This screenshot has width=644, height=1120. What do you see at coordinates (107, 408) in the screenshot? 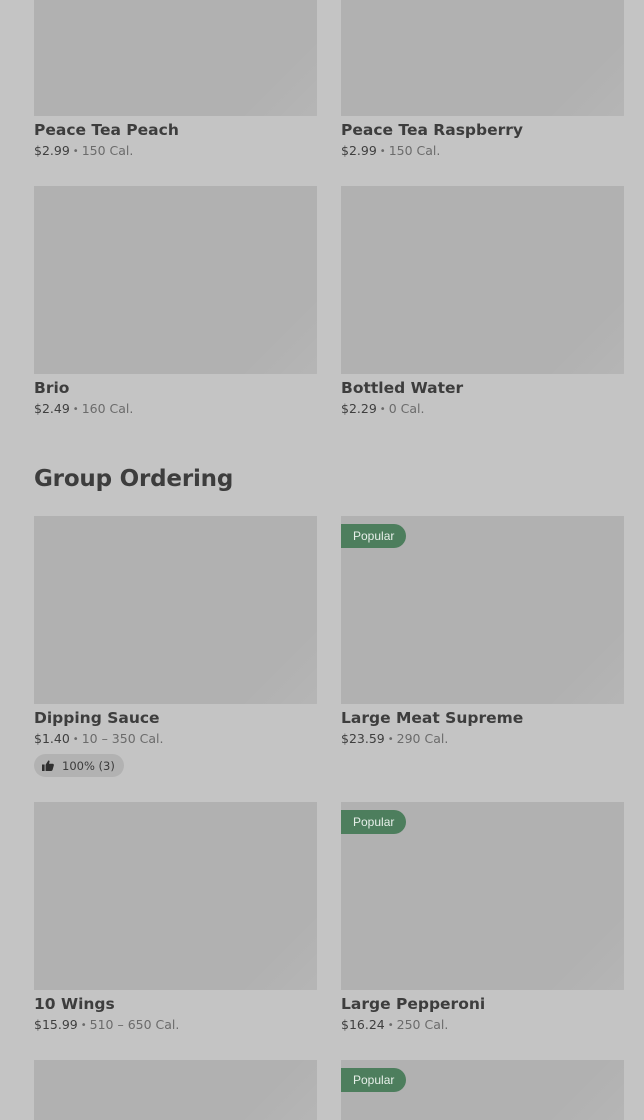
I see `item-calories: 160 Cal.` at bounding box center [107, 408].